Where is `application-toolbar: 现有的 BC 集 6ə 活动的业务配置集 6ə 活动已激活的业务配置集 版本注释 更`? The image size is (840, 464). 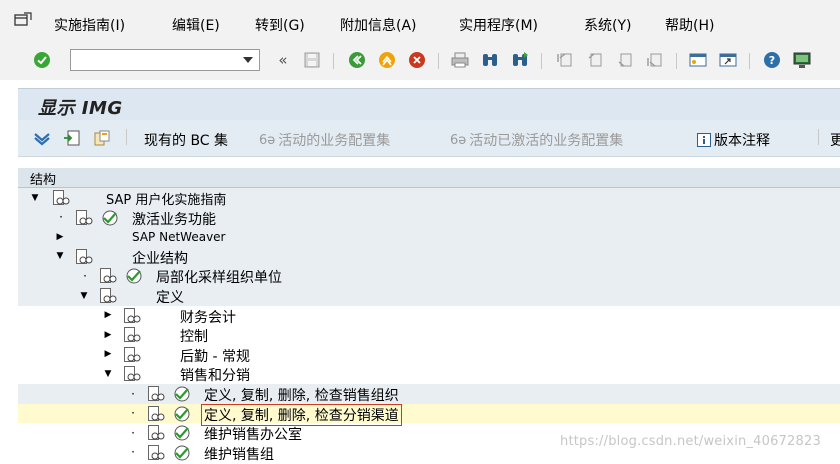
application-toolbar: 现有的 BC 集 6ə 活动的业务配置集 6ə 活动已激活的业务配置集 版本注释 更 is located at coordinates (429, 138).